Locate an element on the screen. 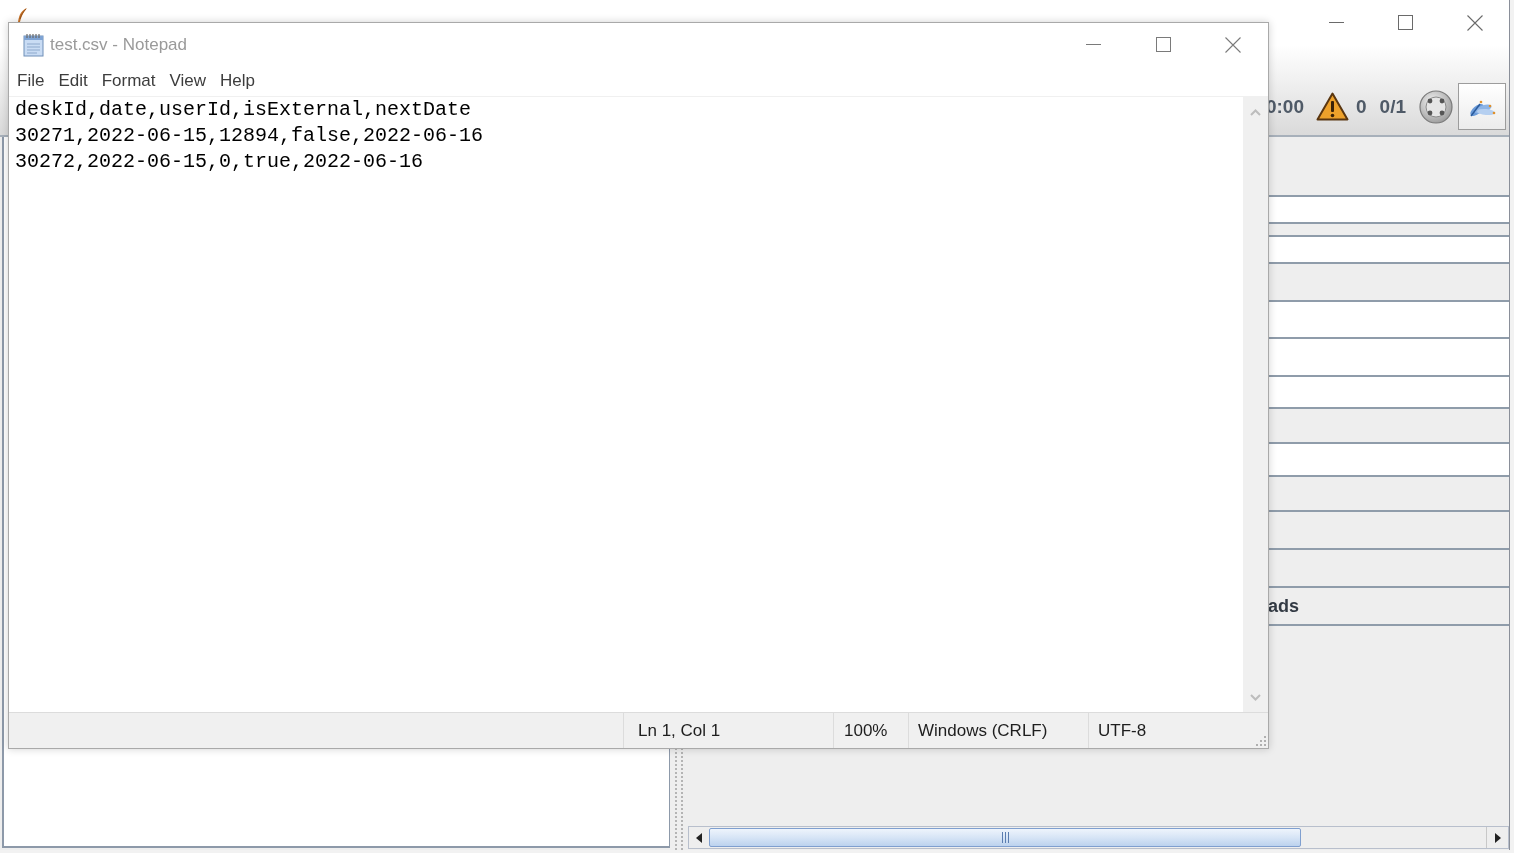 The height and width of the screenshot is (853, 1514). right-arrow-icon is located at coordinates (1497, 837).